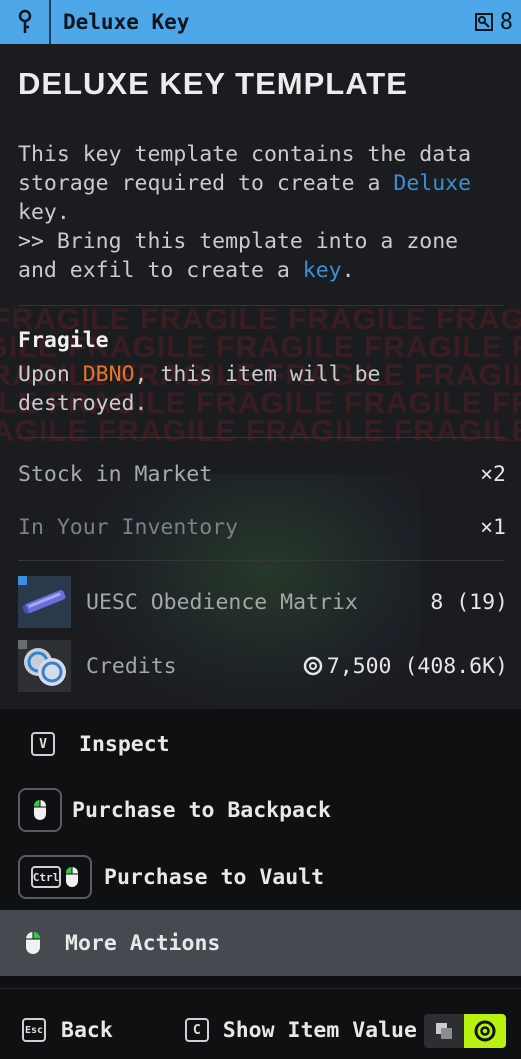  Describe the element at coordinates (44, 666) in the screenshot. I see `credits-thumbnail` at that location.